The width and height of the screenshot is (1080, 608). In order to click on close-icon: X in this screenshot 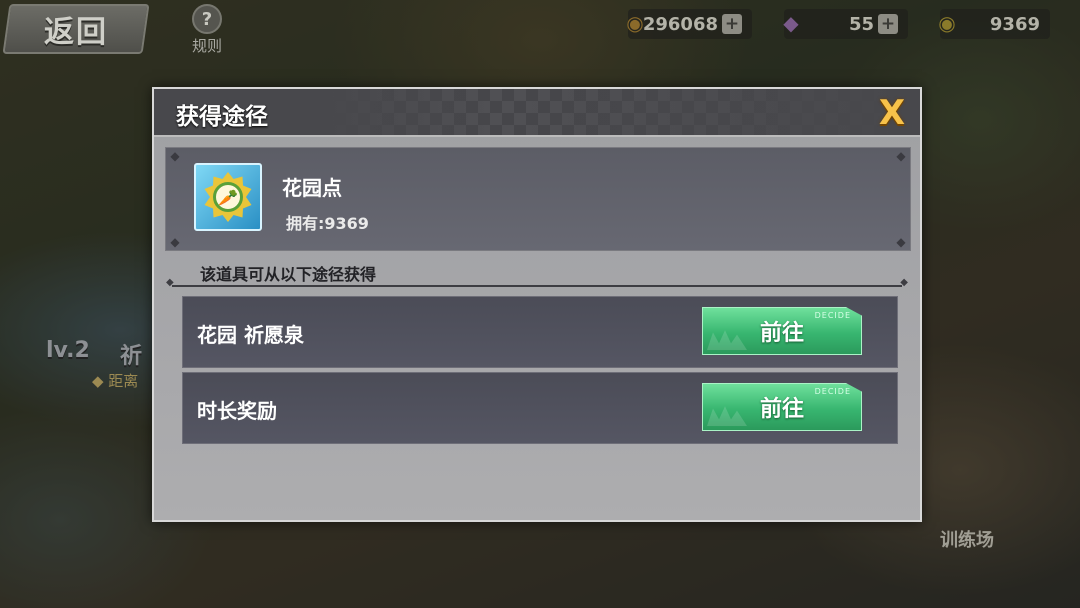, I will do `click(892, 113)`.